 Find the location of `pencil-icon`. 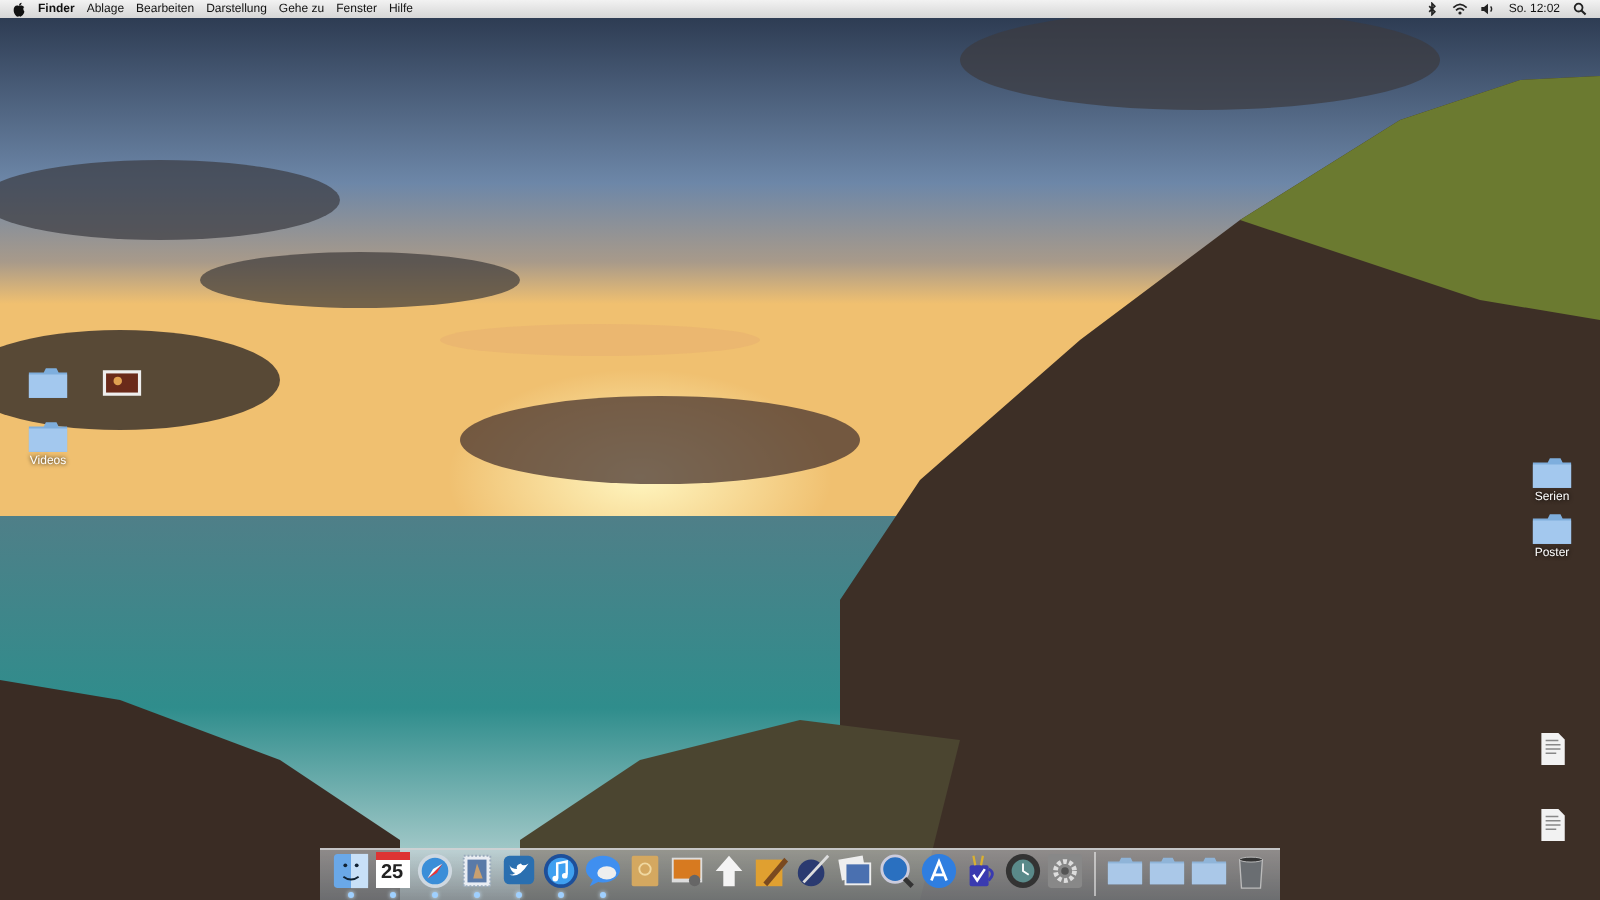

pencil-icon is located at coordinates (770, 871).